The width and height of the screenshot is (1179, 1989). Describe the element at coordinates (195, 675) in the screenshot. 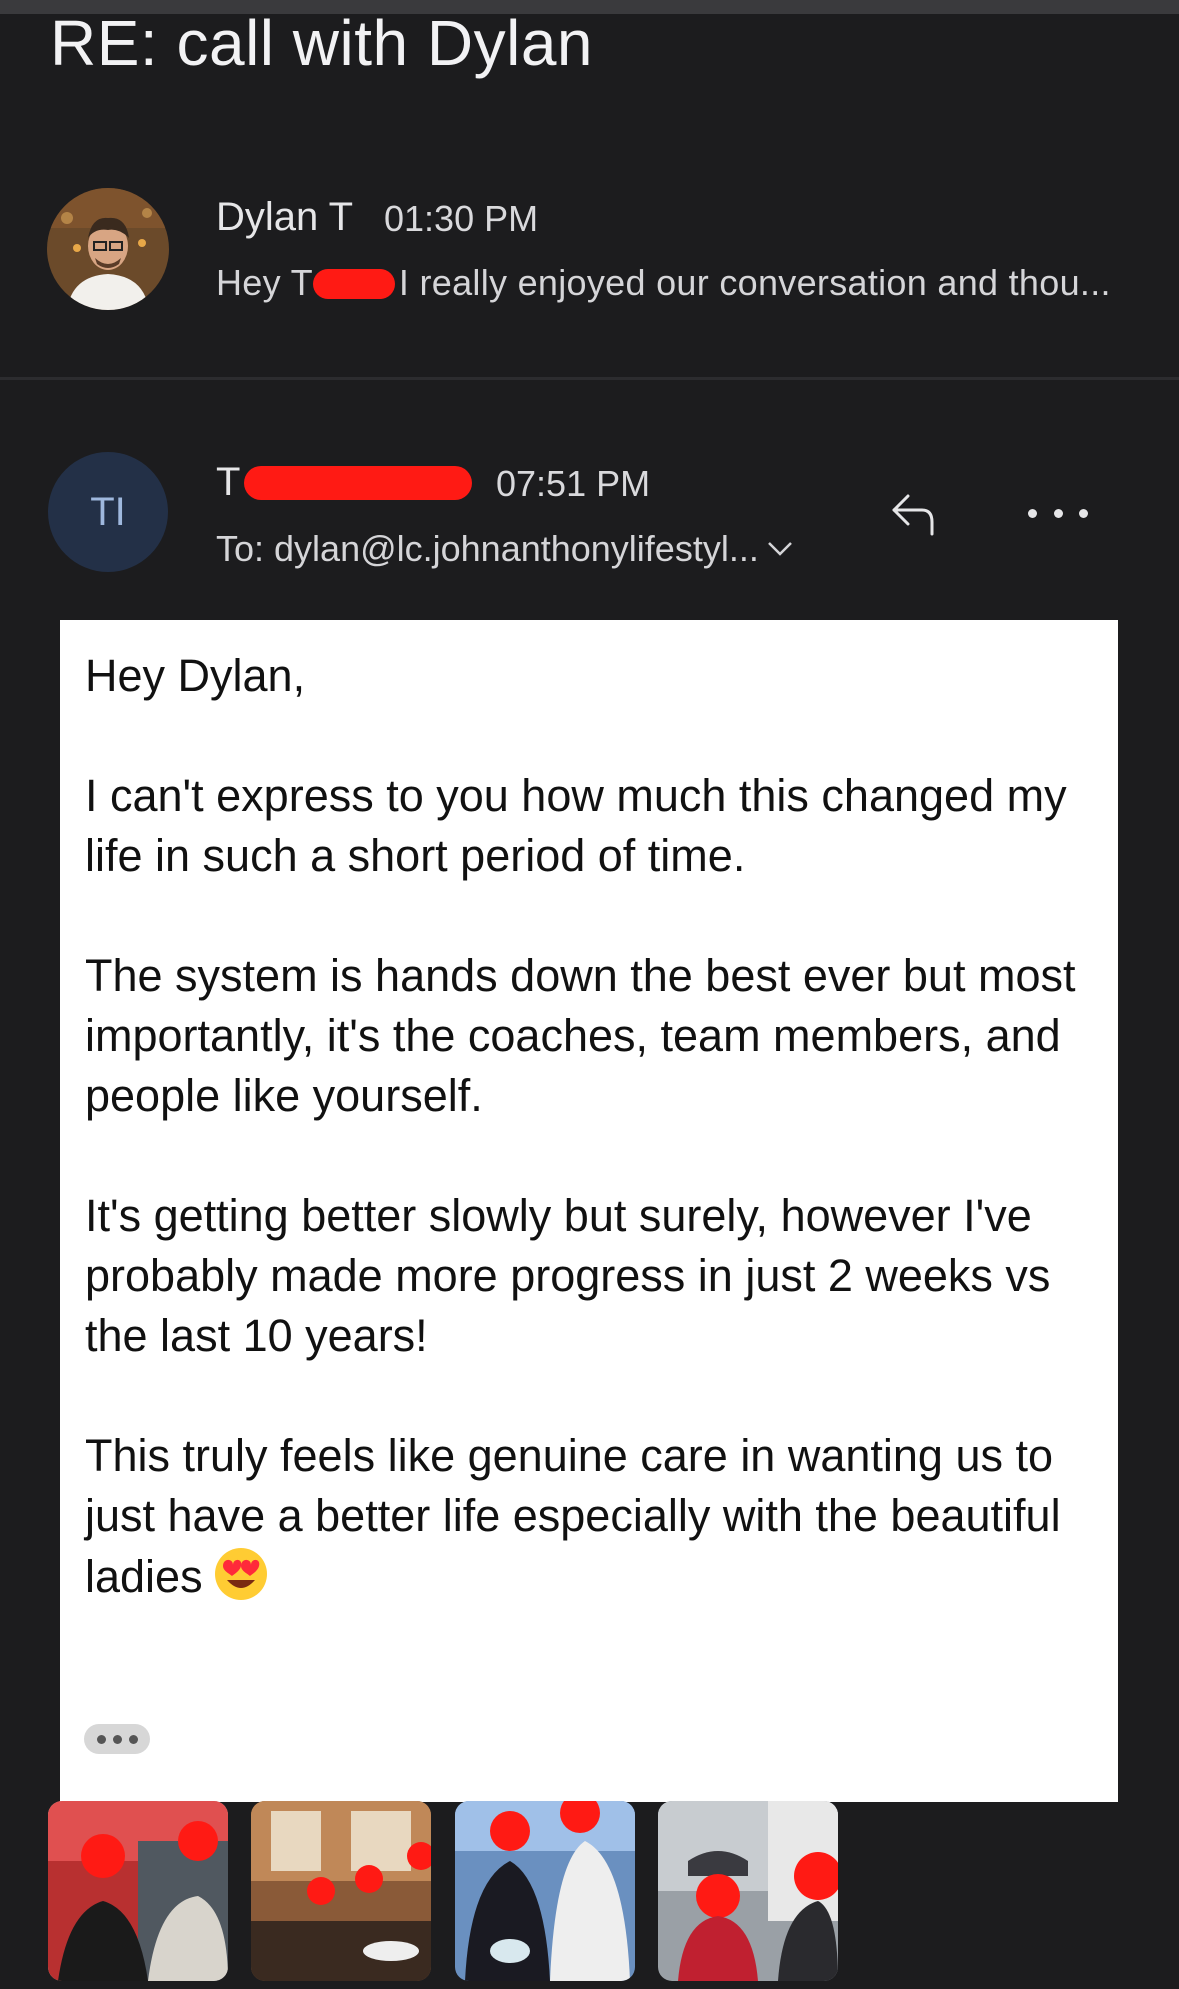

I see `body-greeting: Hey Dylan,` at that location.